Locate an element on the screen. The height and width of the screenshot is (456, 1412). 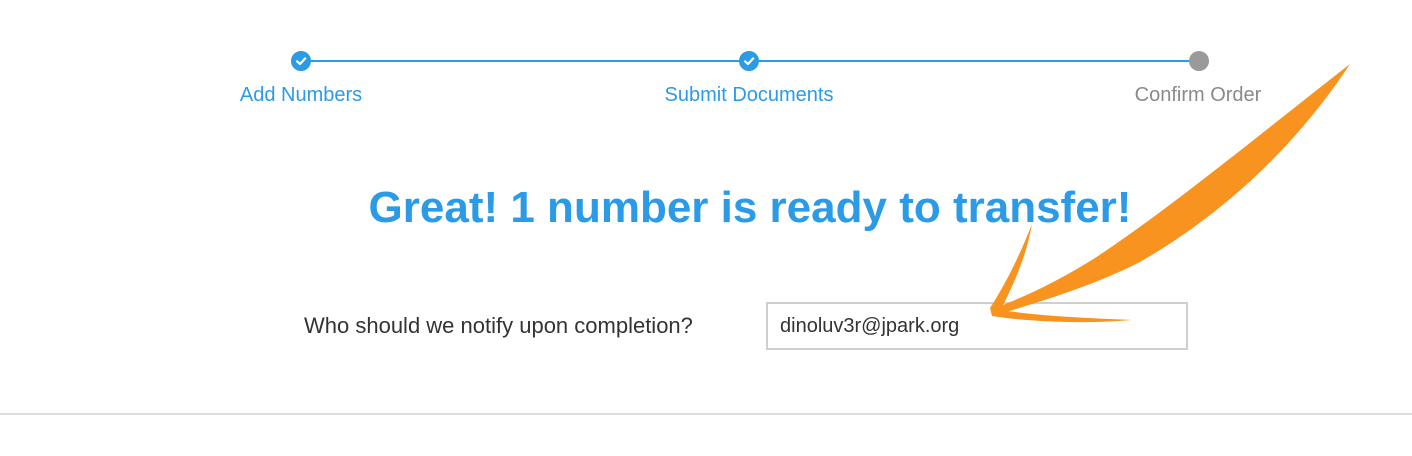
page-headline: Great! 1 number is ready to transfer! is located at coordinates (750, 207).